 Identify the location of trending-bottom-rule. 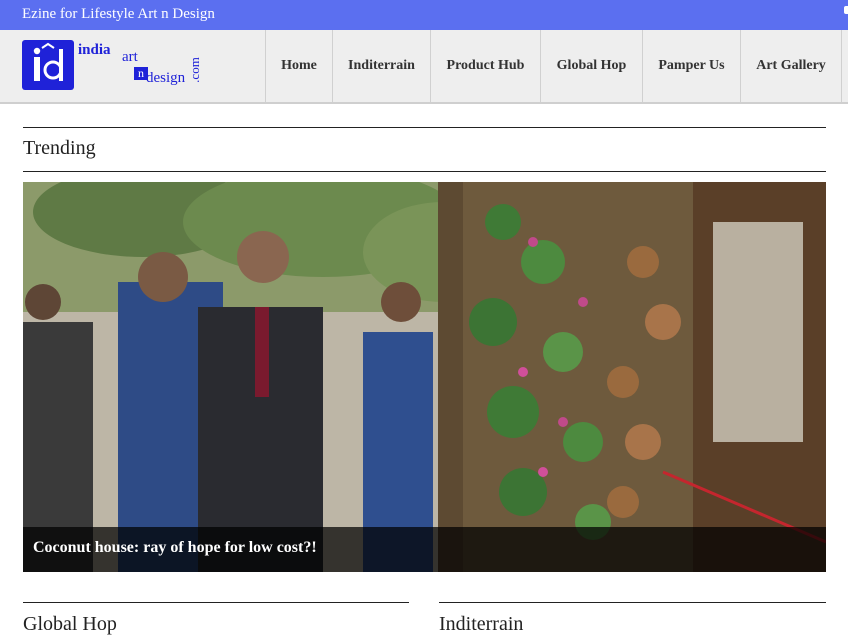
(424, 171).